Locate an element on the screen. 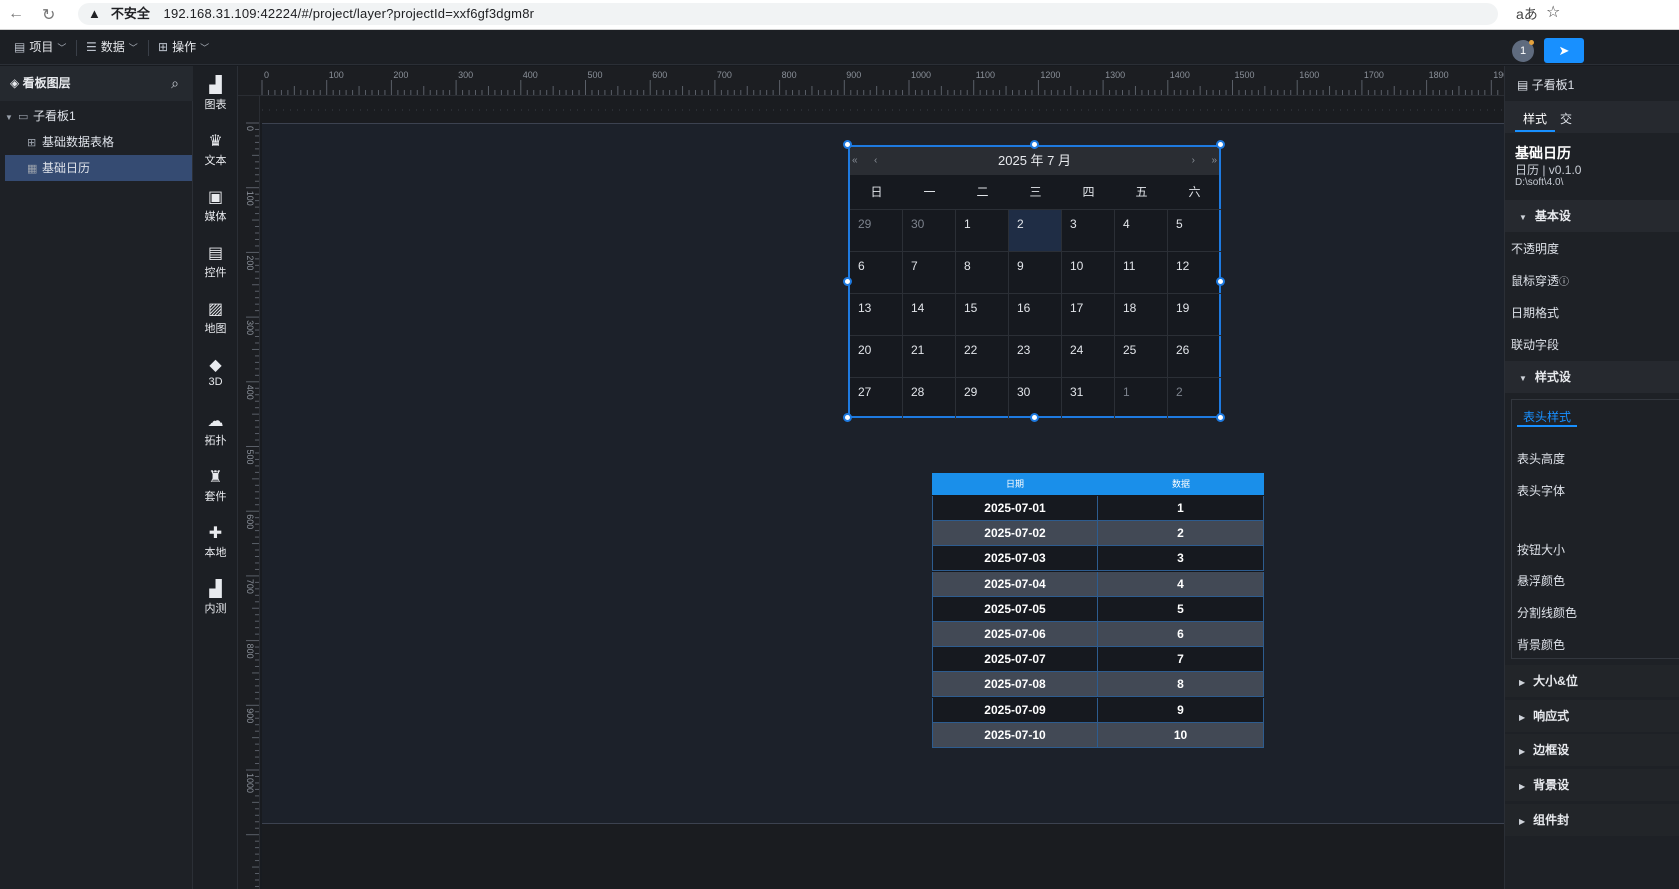 This screenshot has width=1679, height=889. calendar-day: 16 is located at coordinates (1035, 314).